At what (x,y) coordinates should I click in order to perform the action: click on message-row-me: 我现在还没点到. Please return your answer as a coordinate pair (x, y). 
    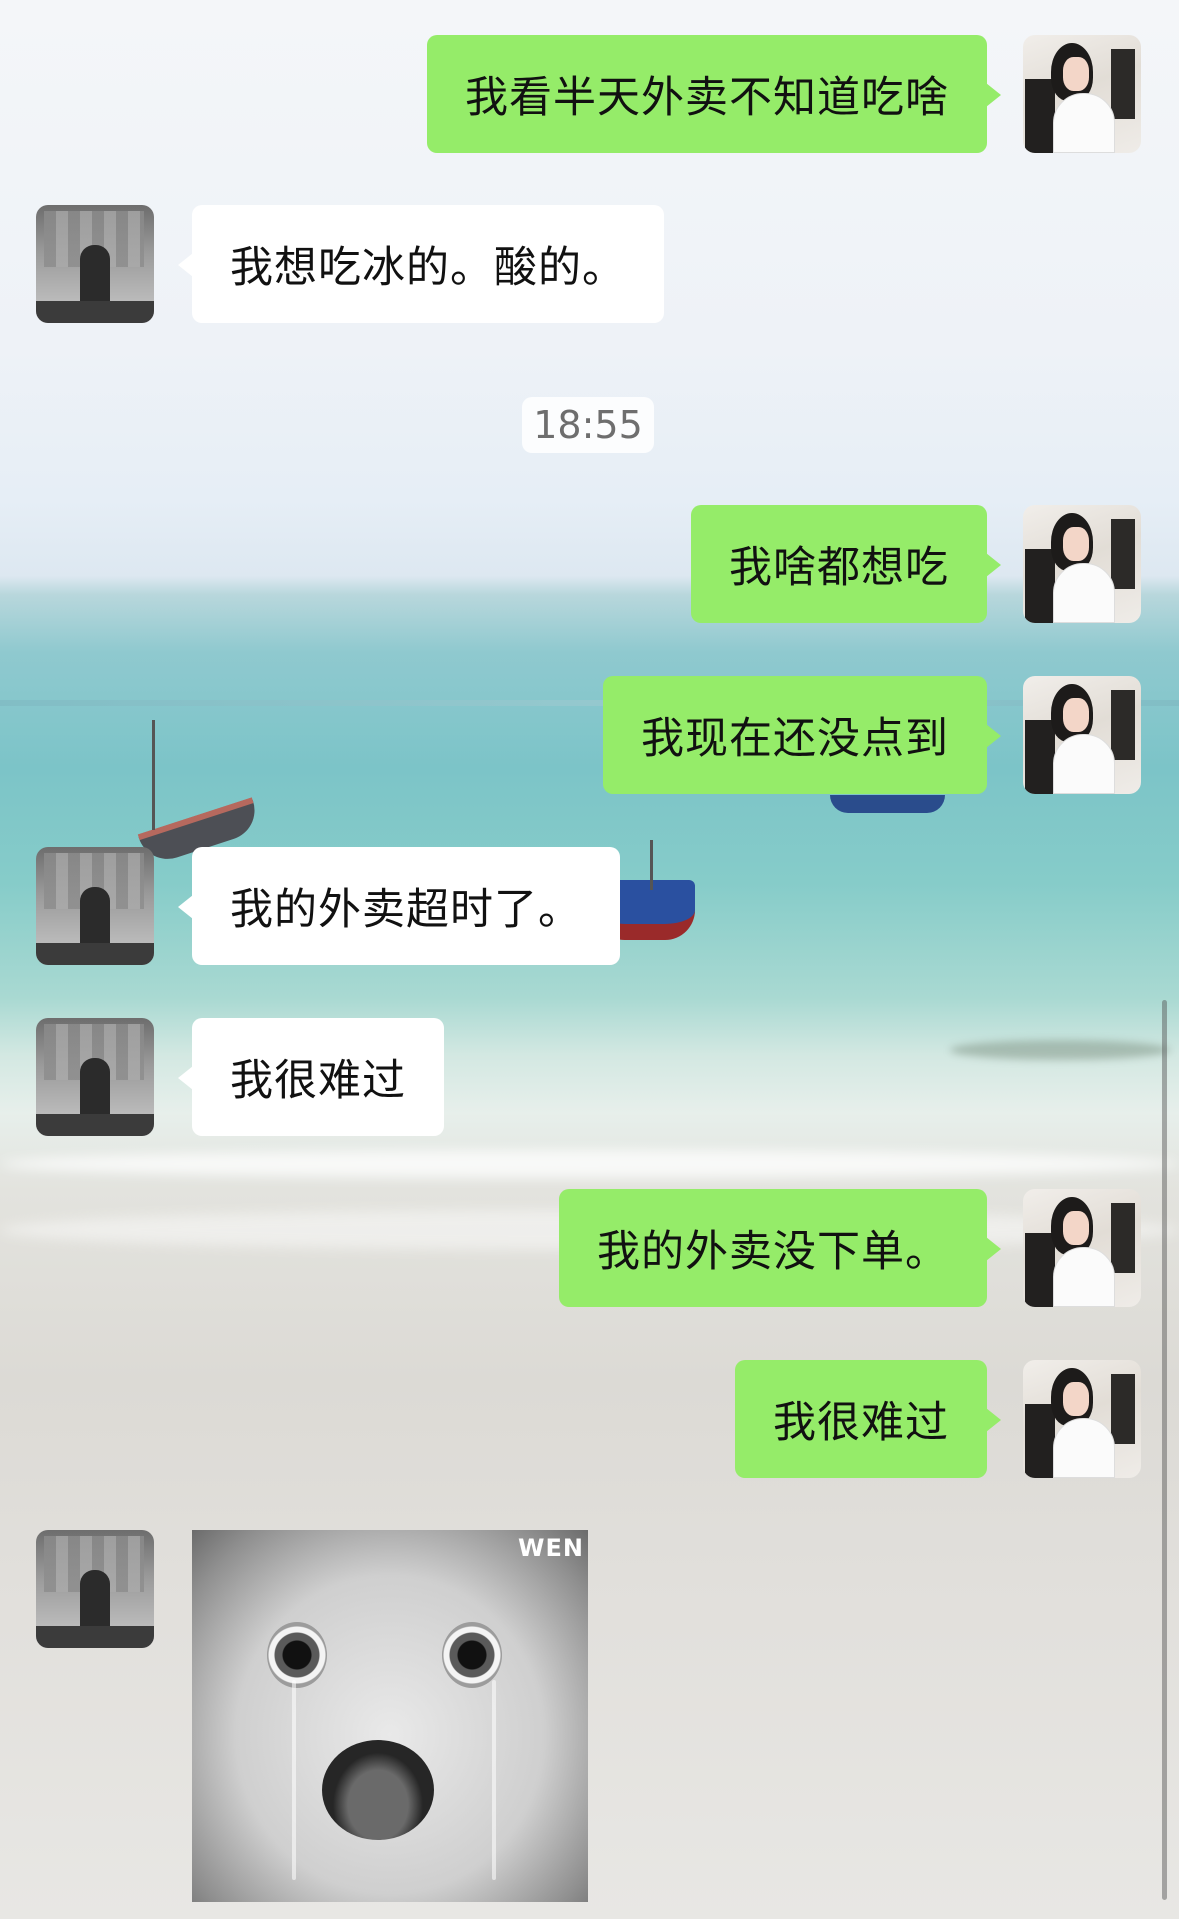
    Looking at the image, I should click on (589, 735).